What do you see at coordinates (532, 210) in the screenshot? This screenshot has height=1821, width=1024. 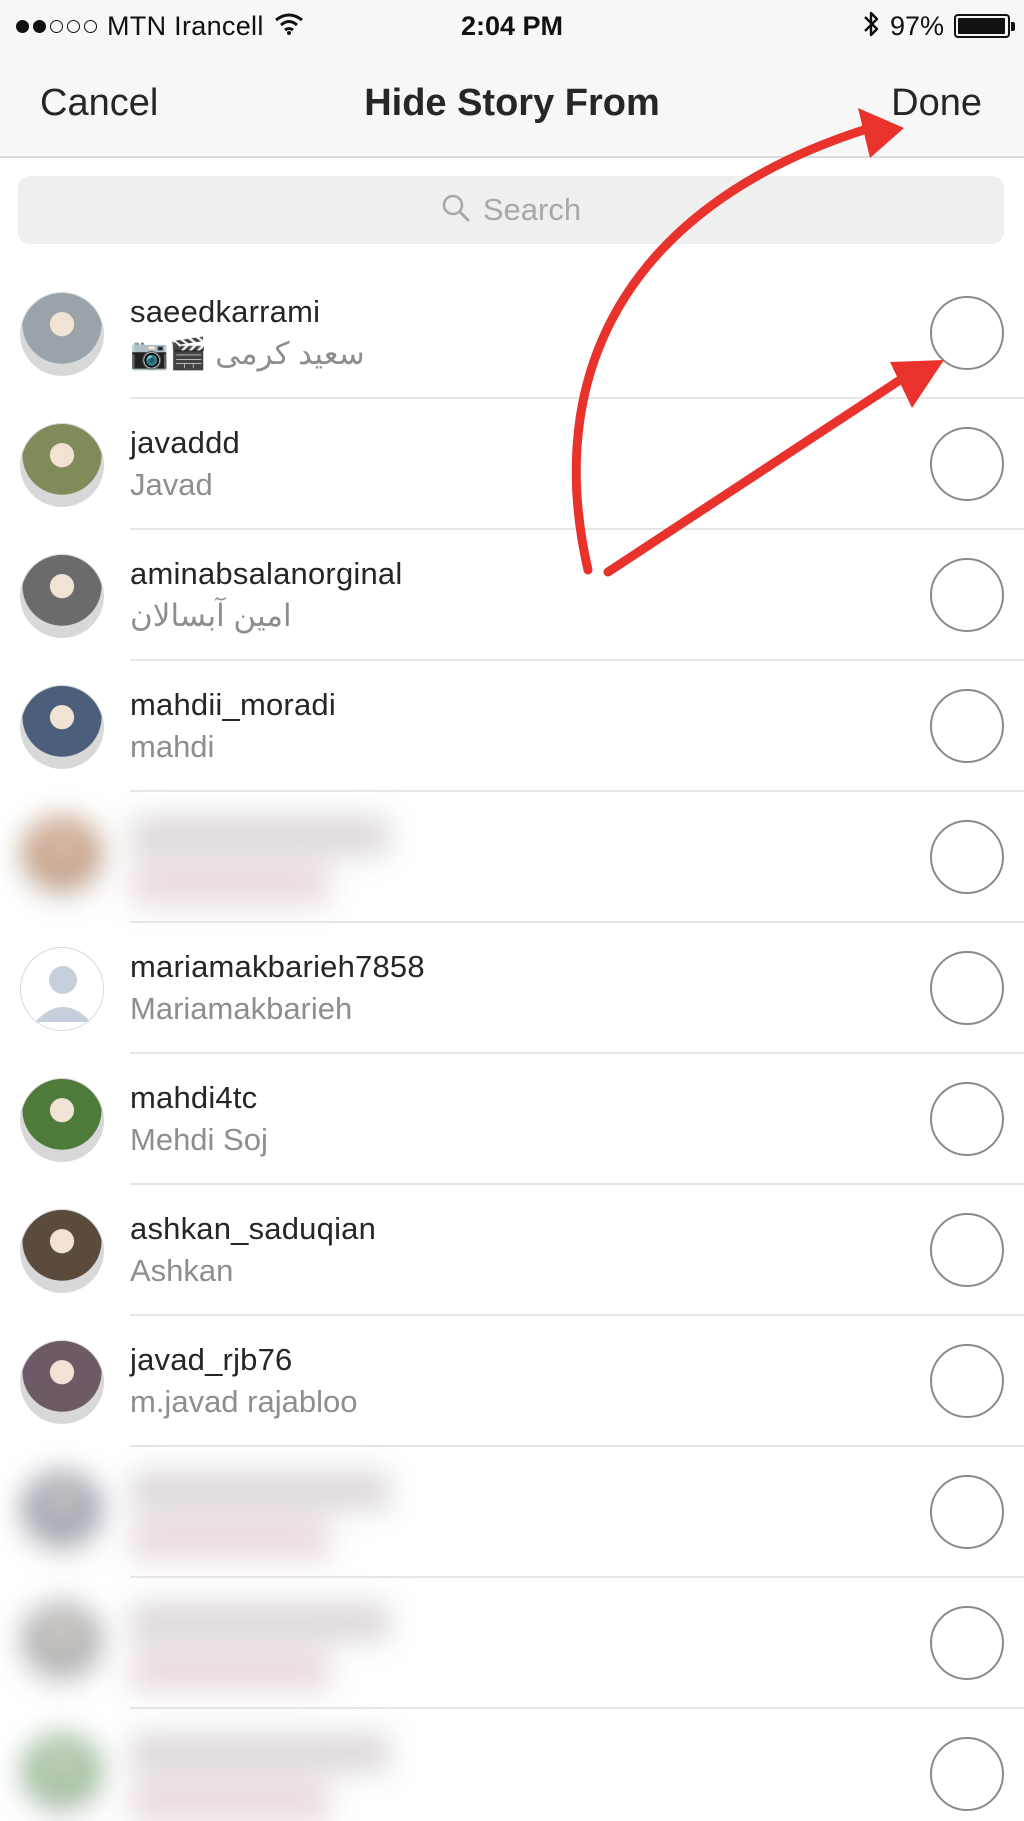 I see `search-input: Search` at bounding box center [532, 210].